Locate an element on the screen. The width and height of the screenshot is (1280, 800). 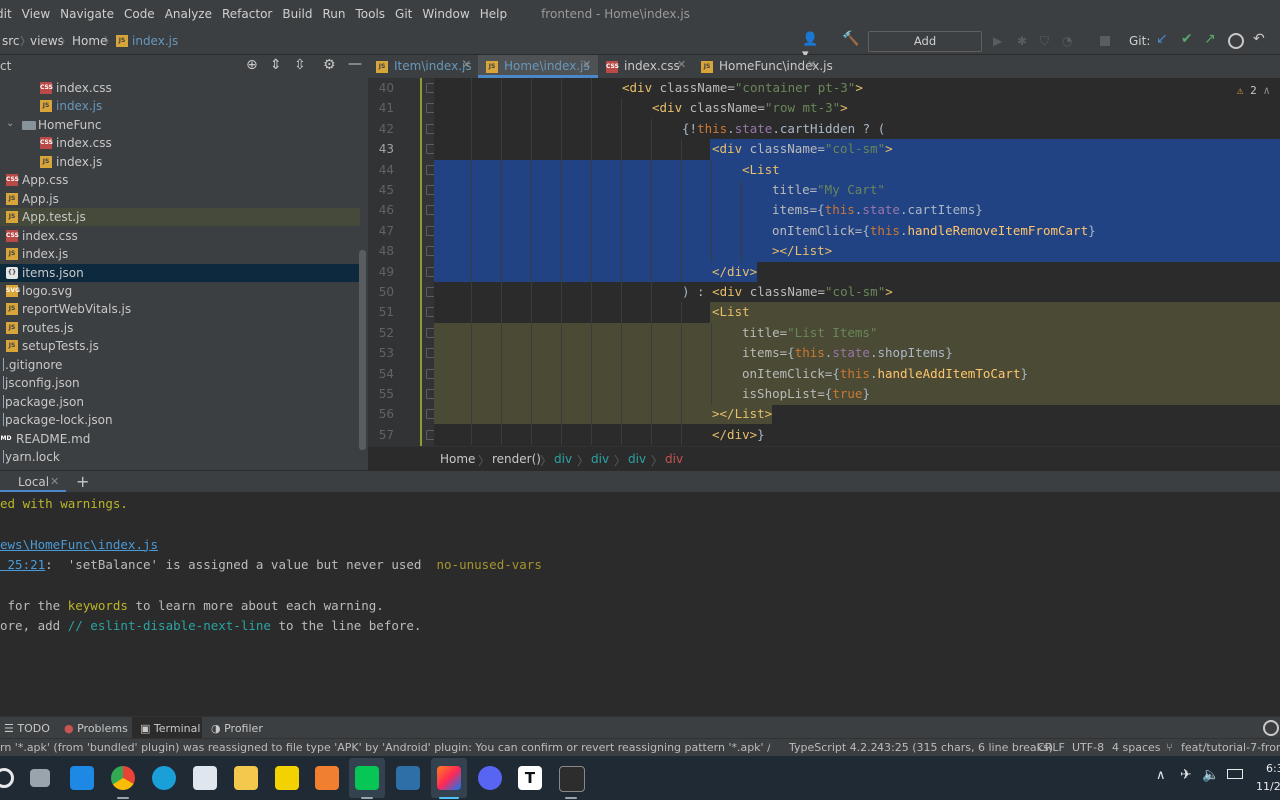
chevron-up-icon: ∧ is located at coordinates (1161, 775).